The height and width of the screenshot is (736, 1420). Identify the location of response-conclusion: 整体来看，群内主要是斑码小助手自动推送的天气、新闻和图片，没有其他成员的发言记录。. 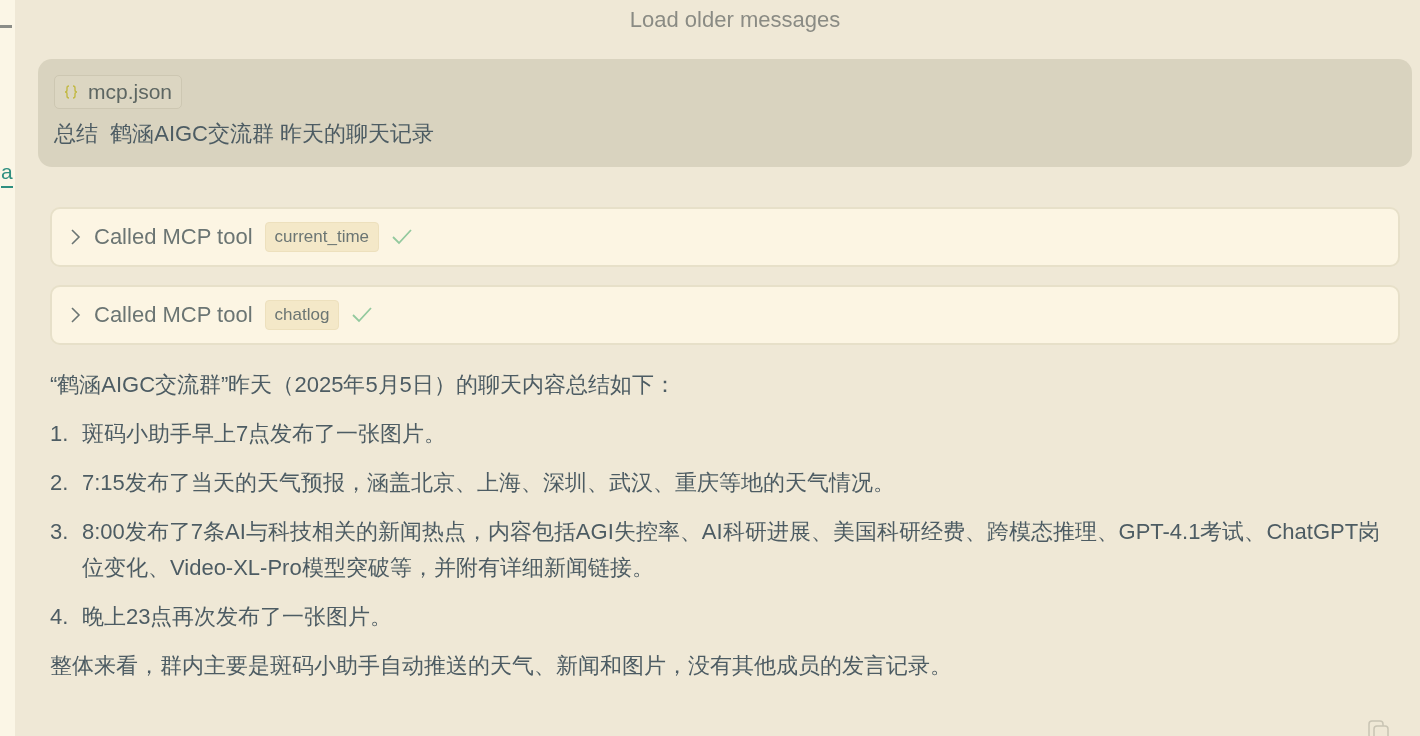
(501, 666).